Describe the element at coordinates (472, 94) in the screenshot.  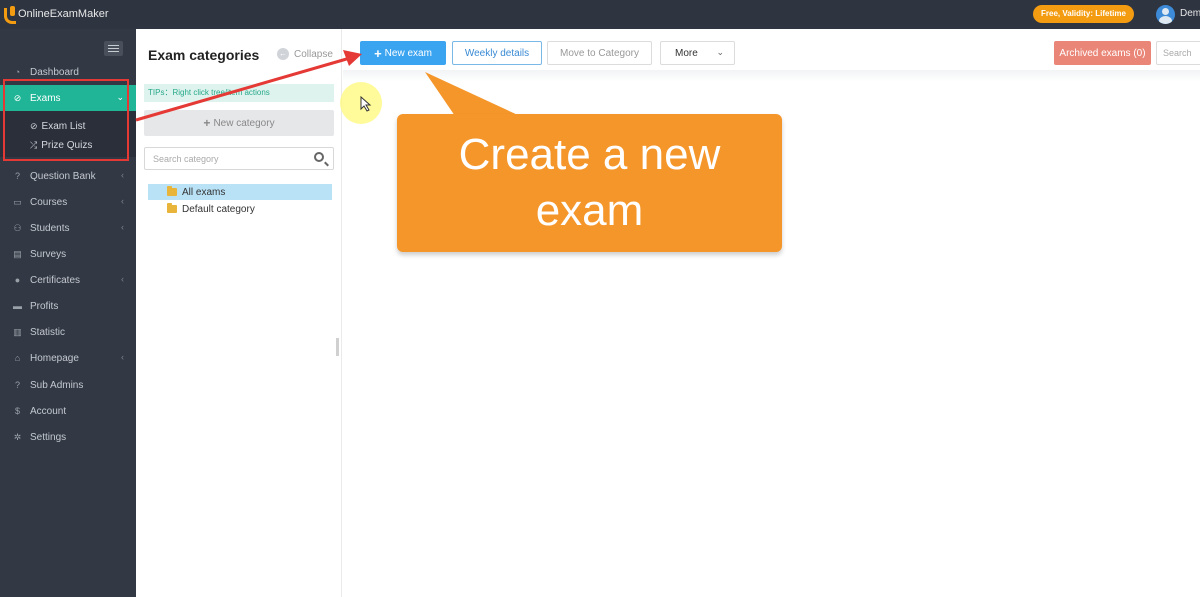
I see `callout-pointer` at that location.